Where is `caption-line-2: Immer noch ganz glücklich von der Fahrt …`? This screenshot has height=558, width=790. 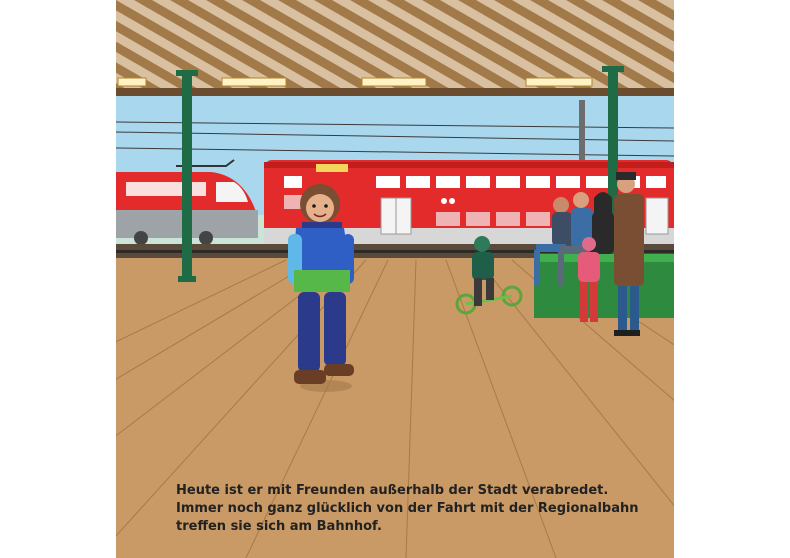 caption-line-2: Immer noch ganz glücklich von der Fahrt … is located at coordinates (407, 508).